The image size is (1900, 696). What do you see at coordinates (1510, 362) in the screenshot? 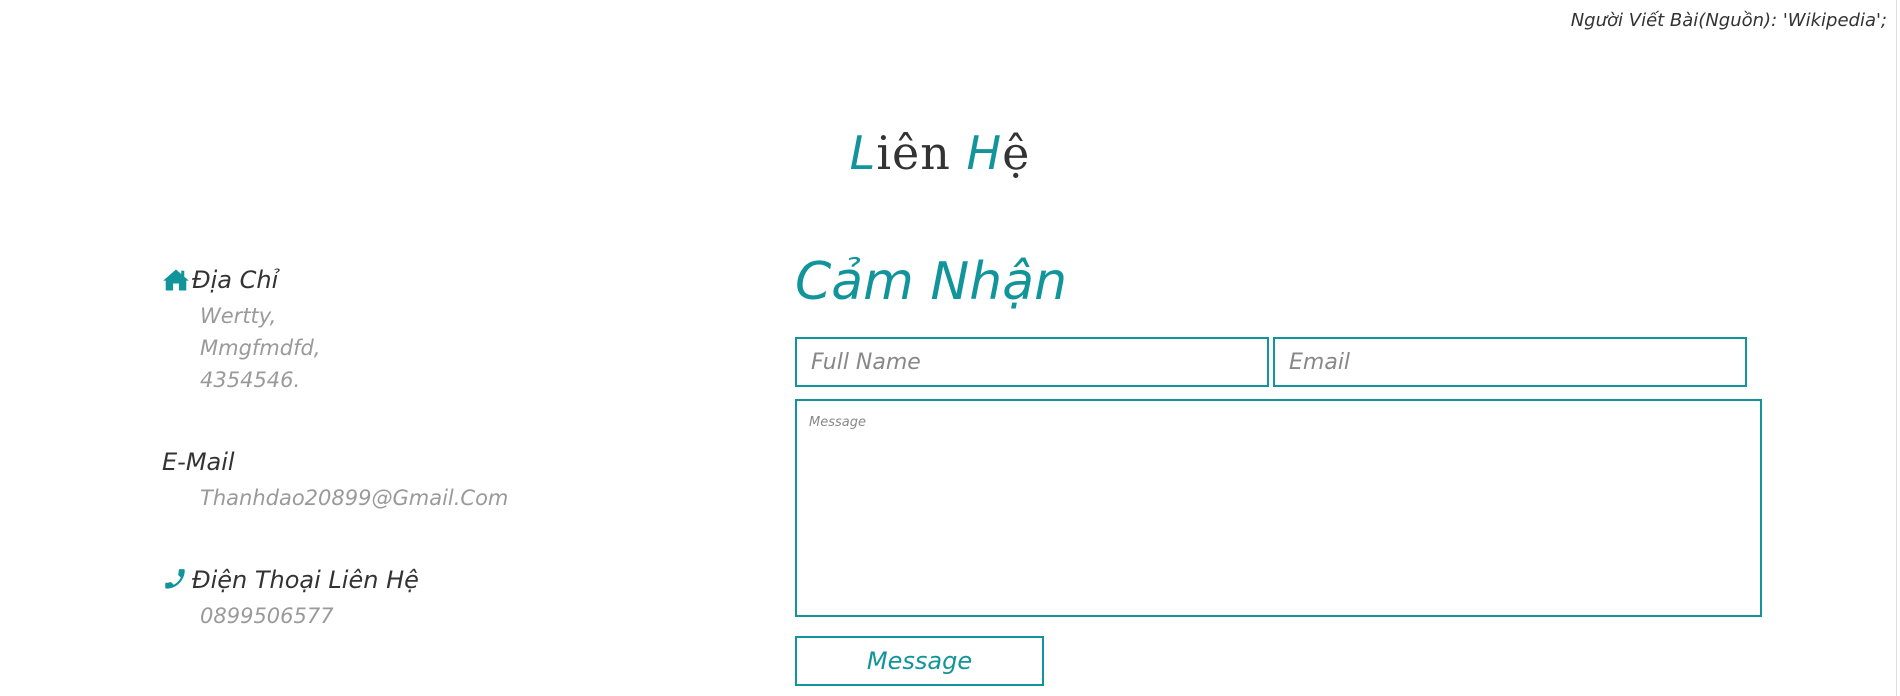
I see `email-input` at bounding box center [1510, 362].